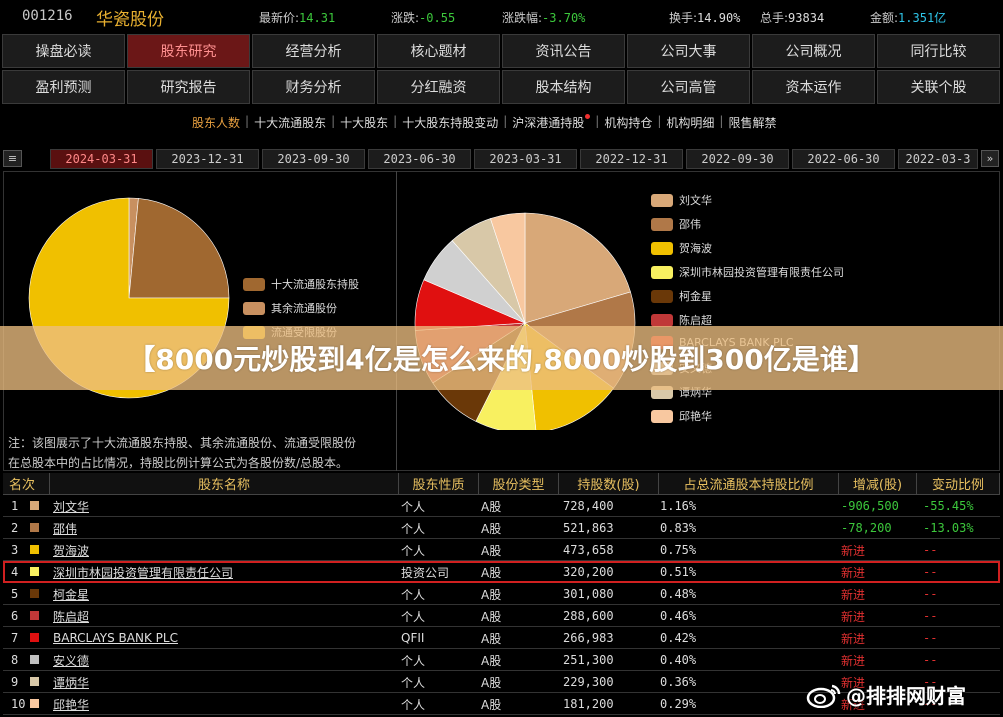 The width and height of the screenshot is (1003, 717). I want to click on cell-name: 深圳市林园投资管理有限责任公司, so click(143, 572).